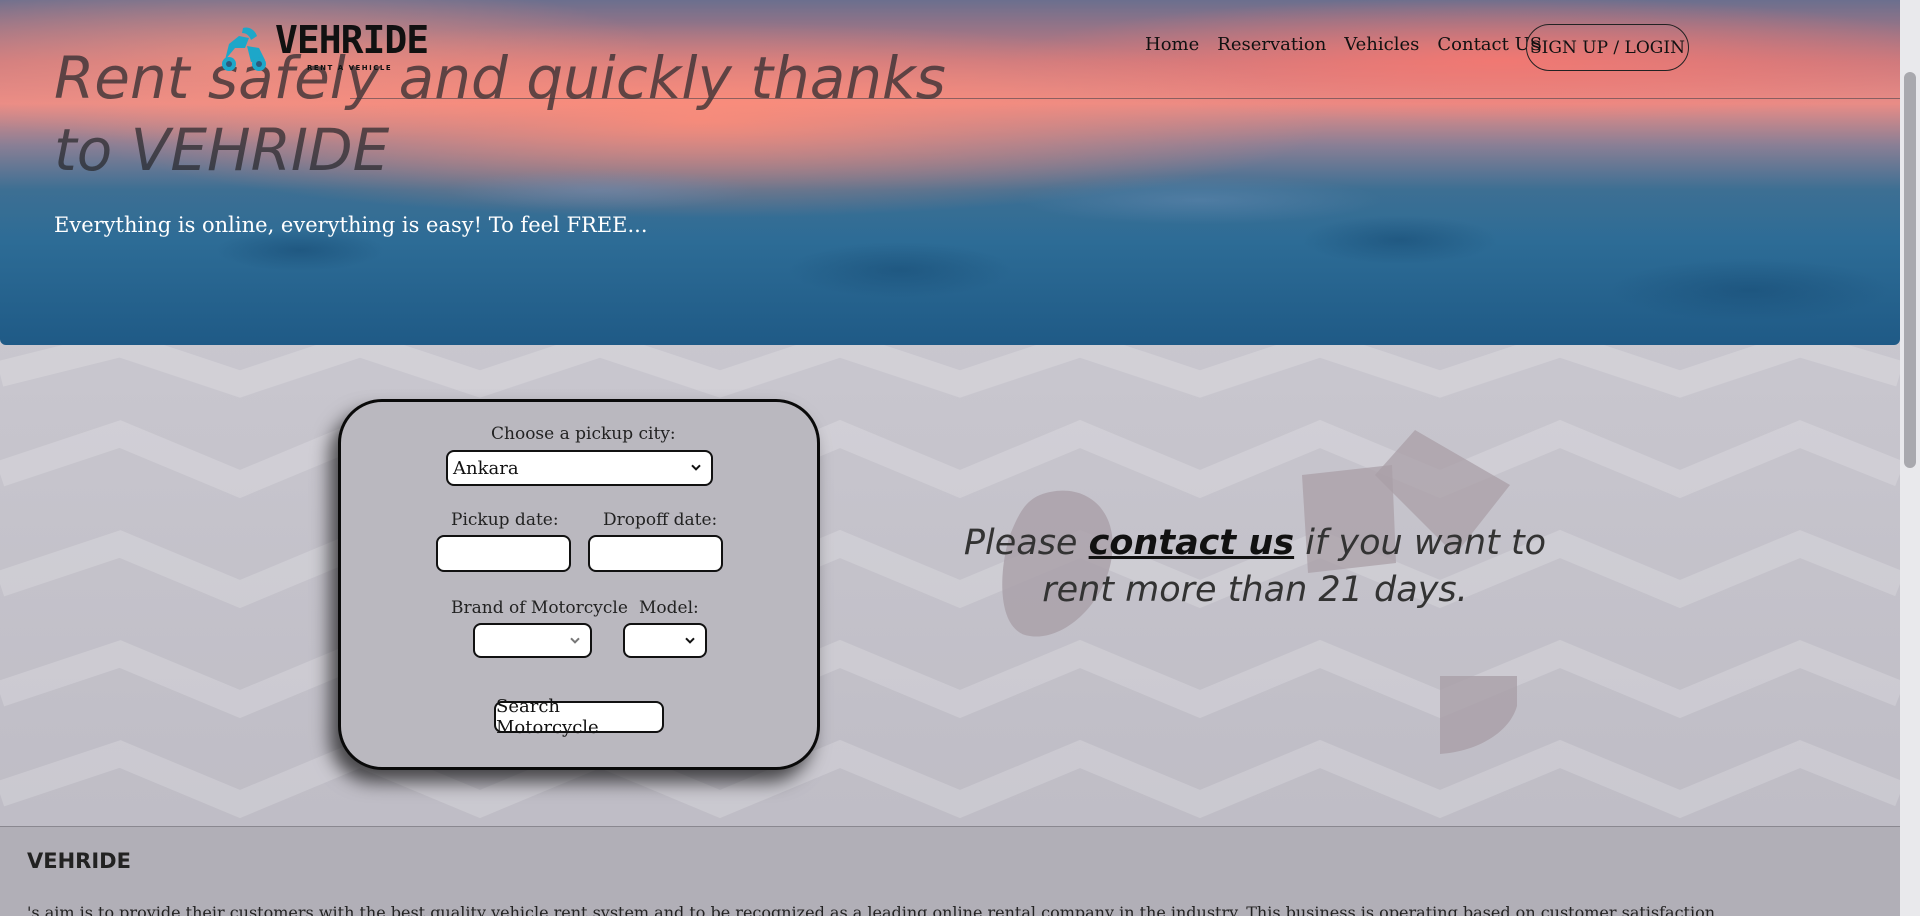 The image size is (1920, 916). Describe the element at coordinates (579, 468) in the screenshot. I see `pickup-city-select: Ankara` at that location.